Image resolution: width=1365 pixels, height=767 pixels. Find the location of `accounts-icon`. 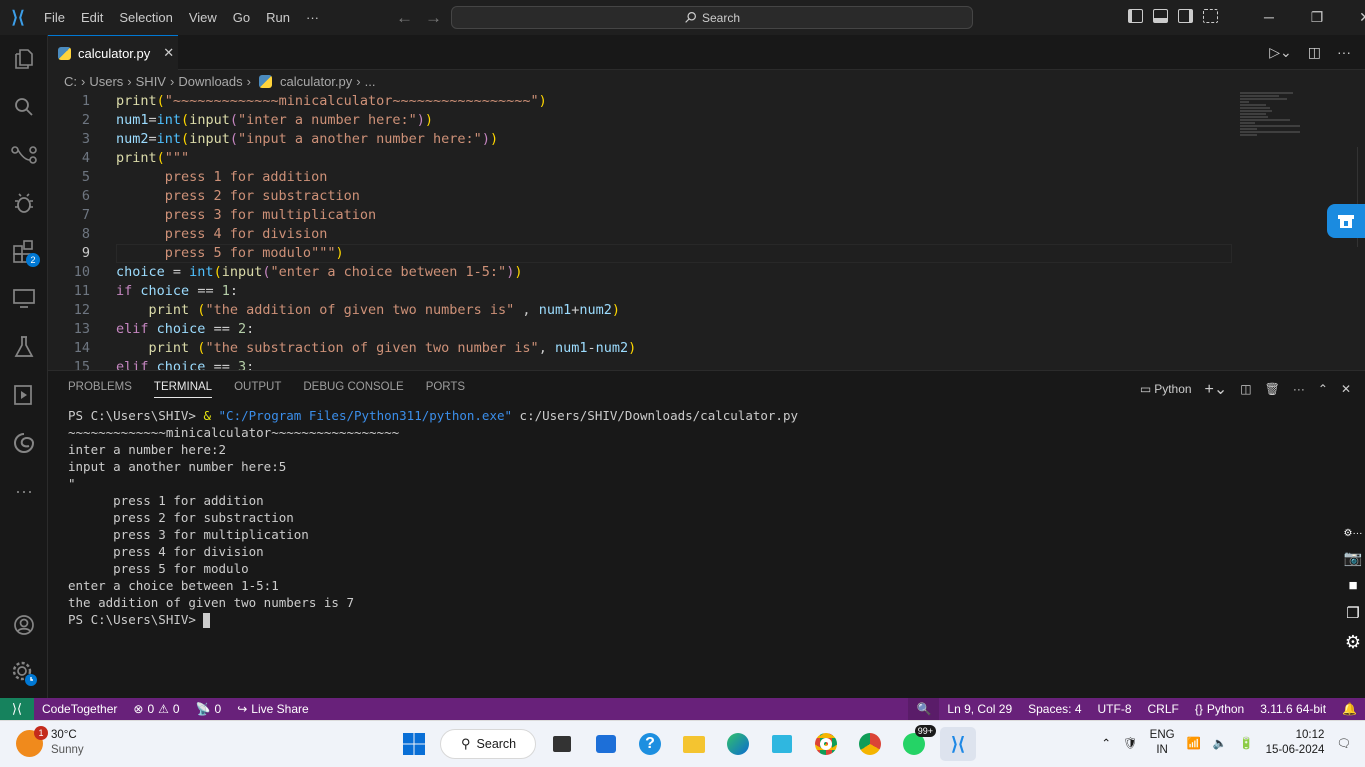

accounts-icon is located at coordinates (24, 625).